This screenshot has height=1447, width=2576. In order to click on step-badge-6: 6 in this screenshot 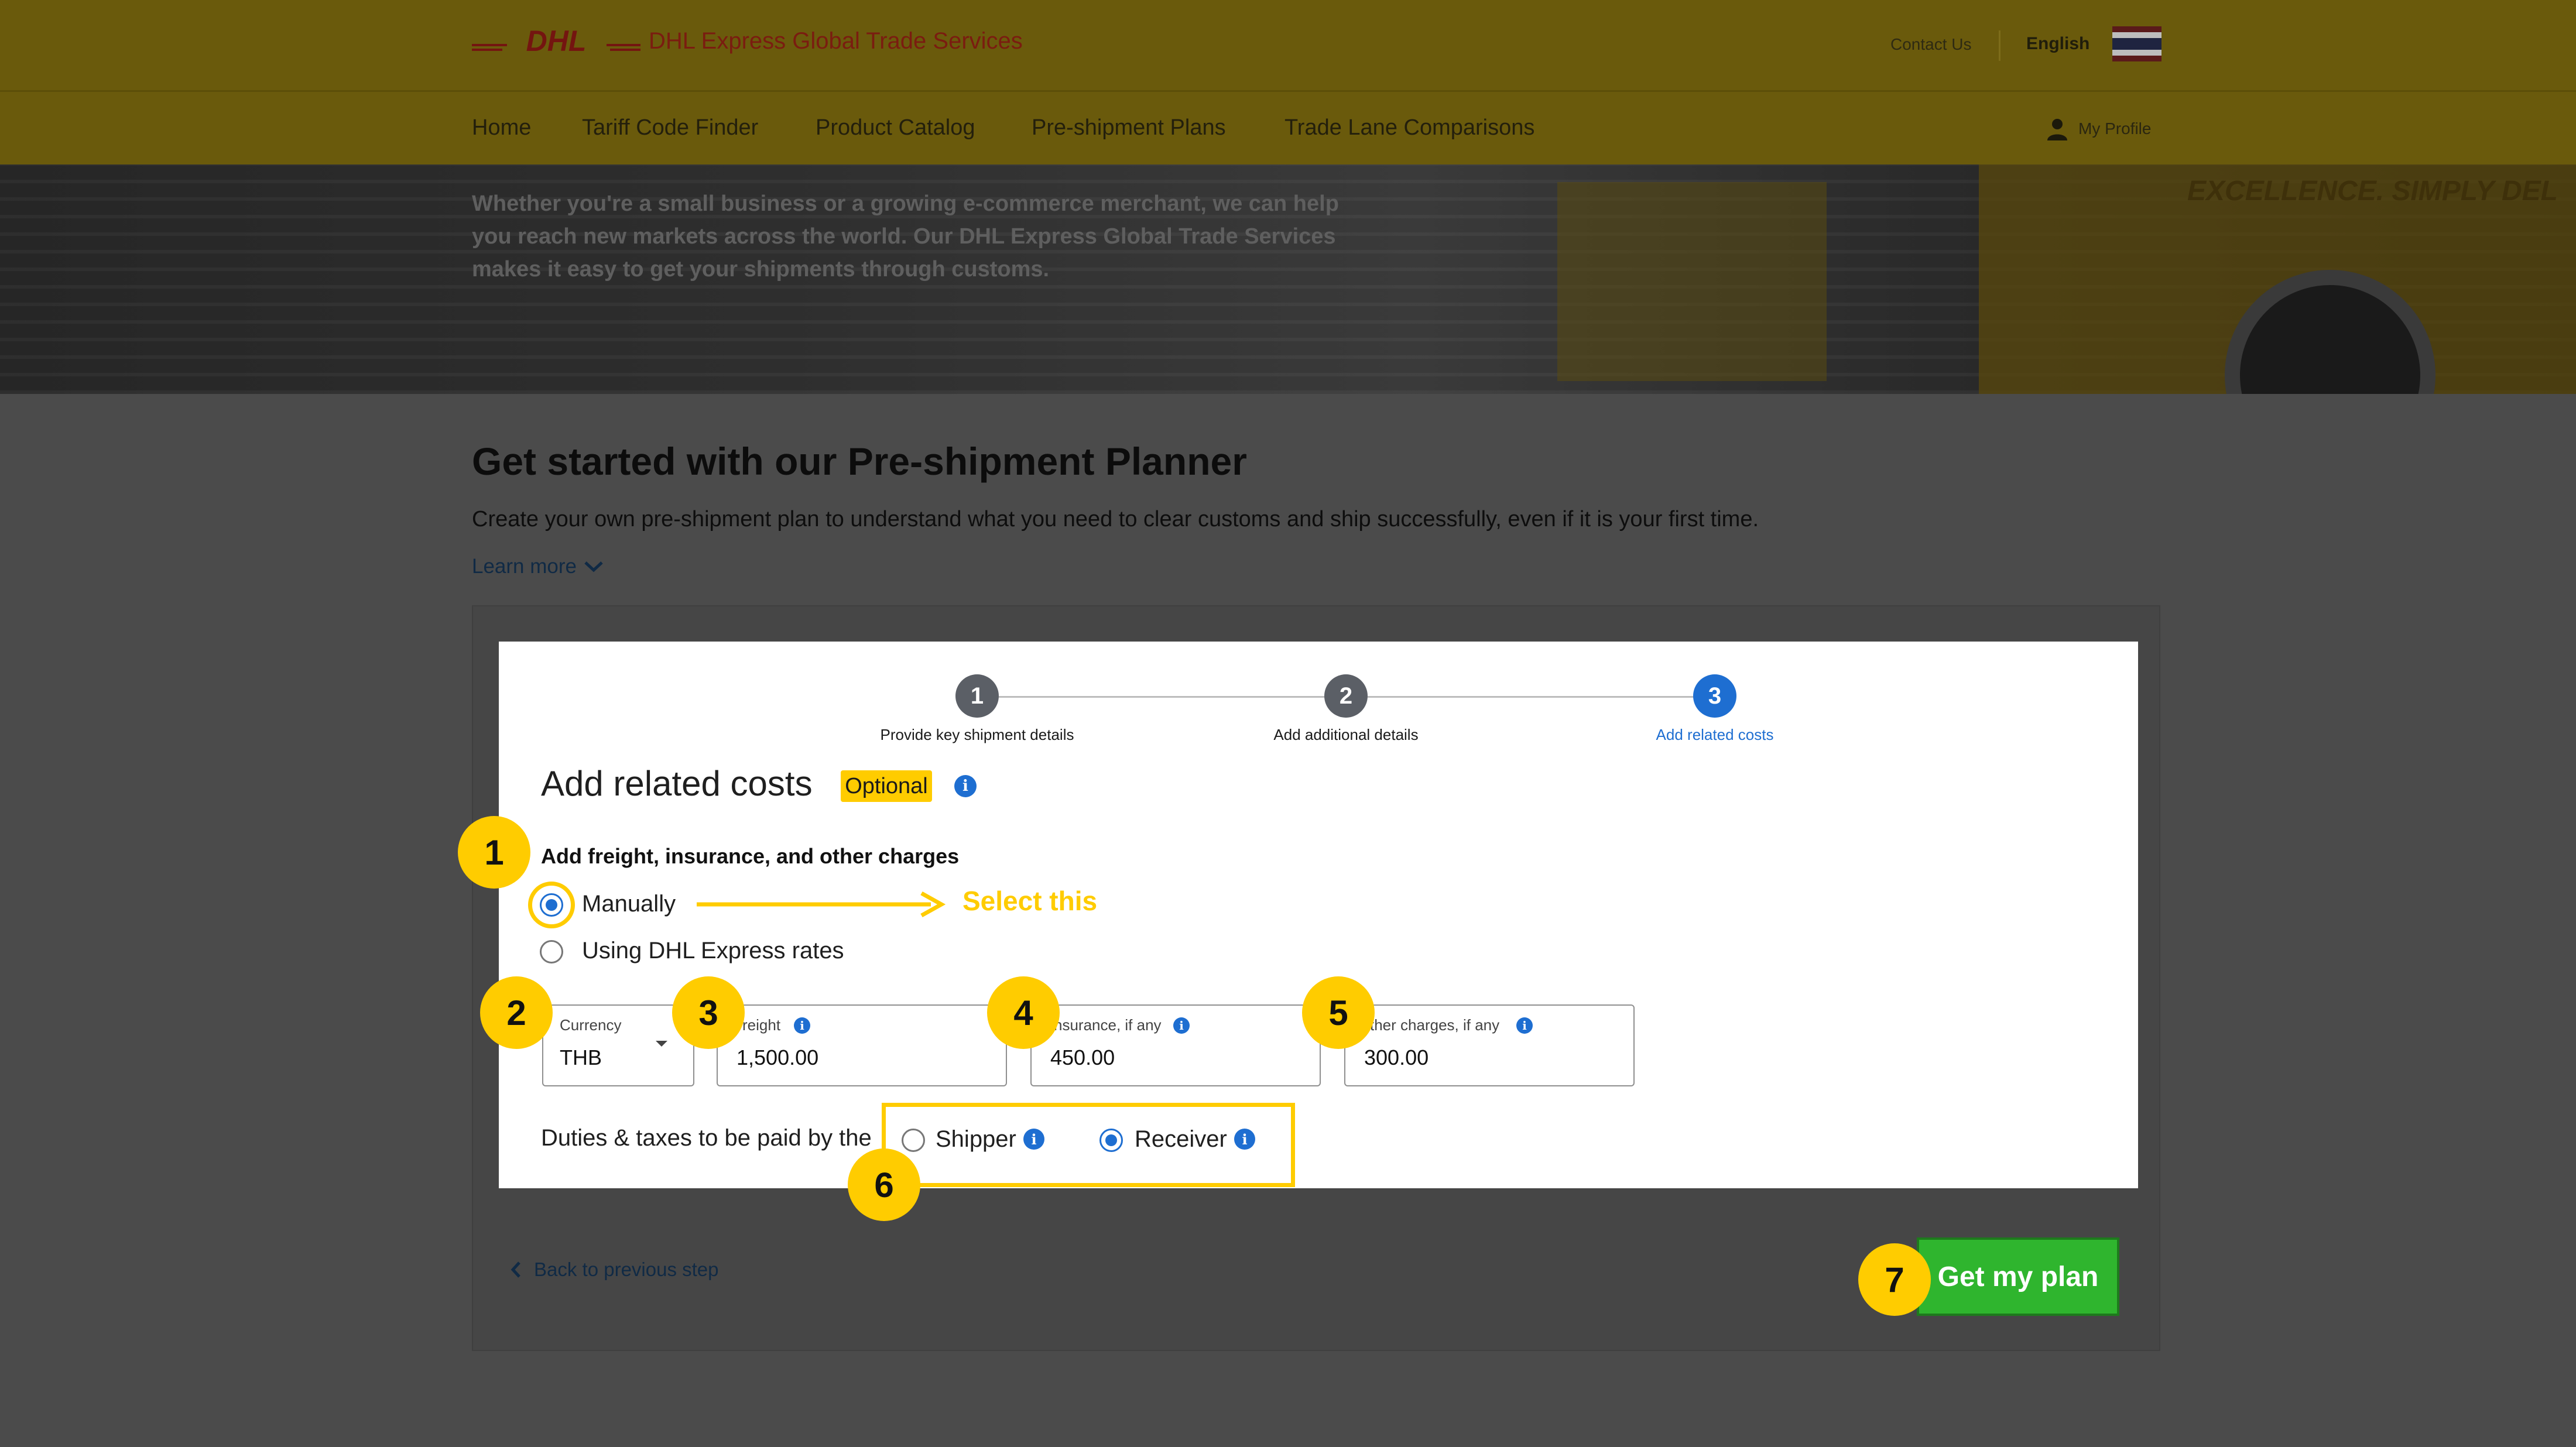, I will do `click(884, 1185)`.